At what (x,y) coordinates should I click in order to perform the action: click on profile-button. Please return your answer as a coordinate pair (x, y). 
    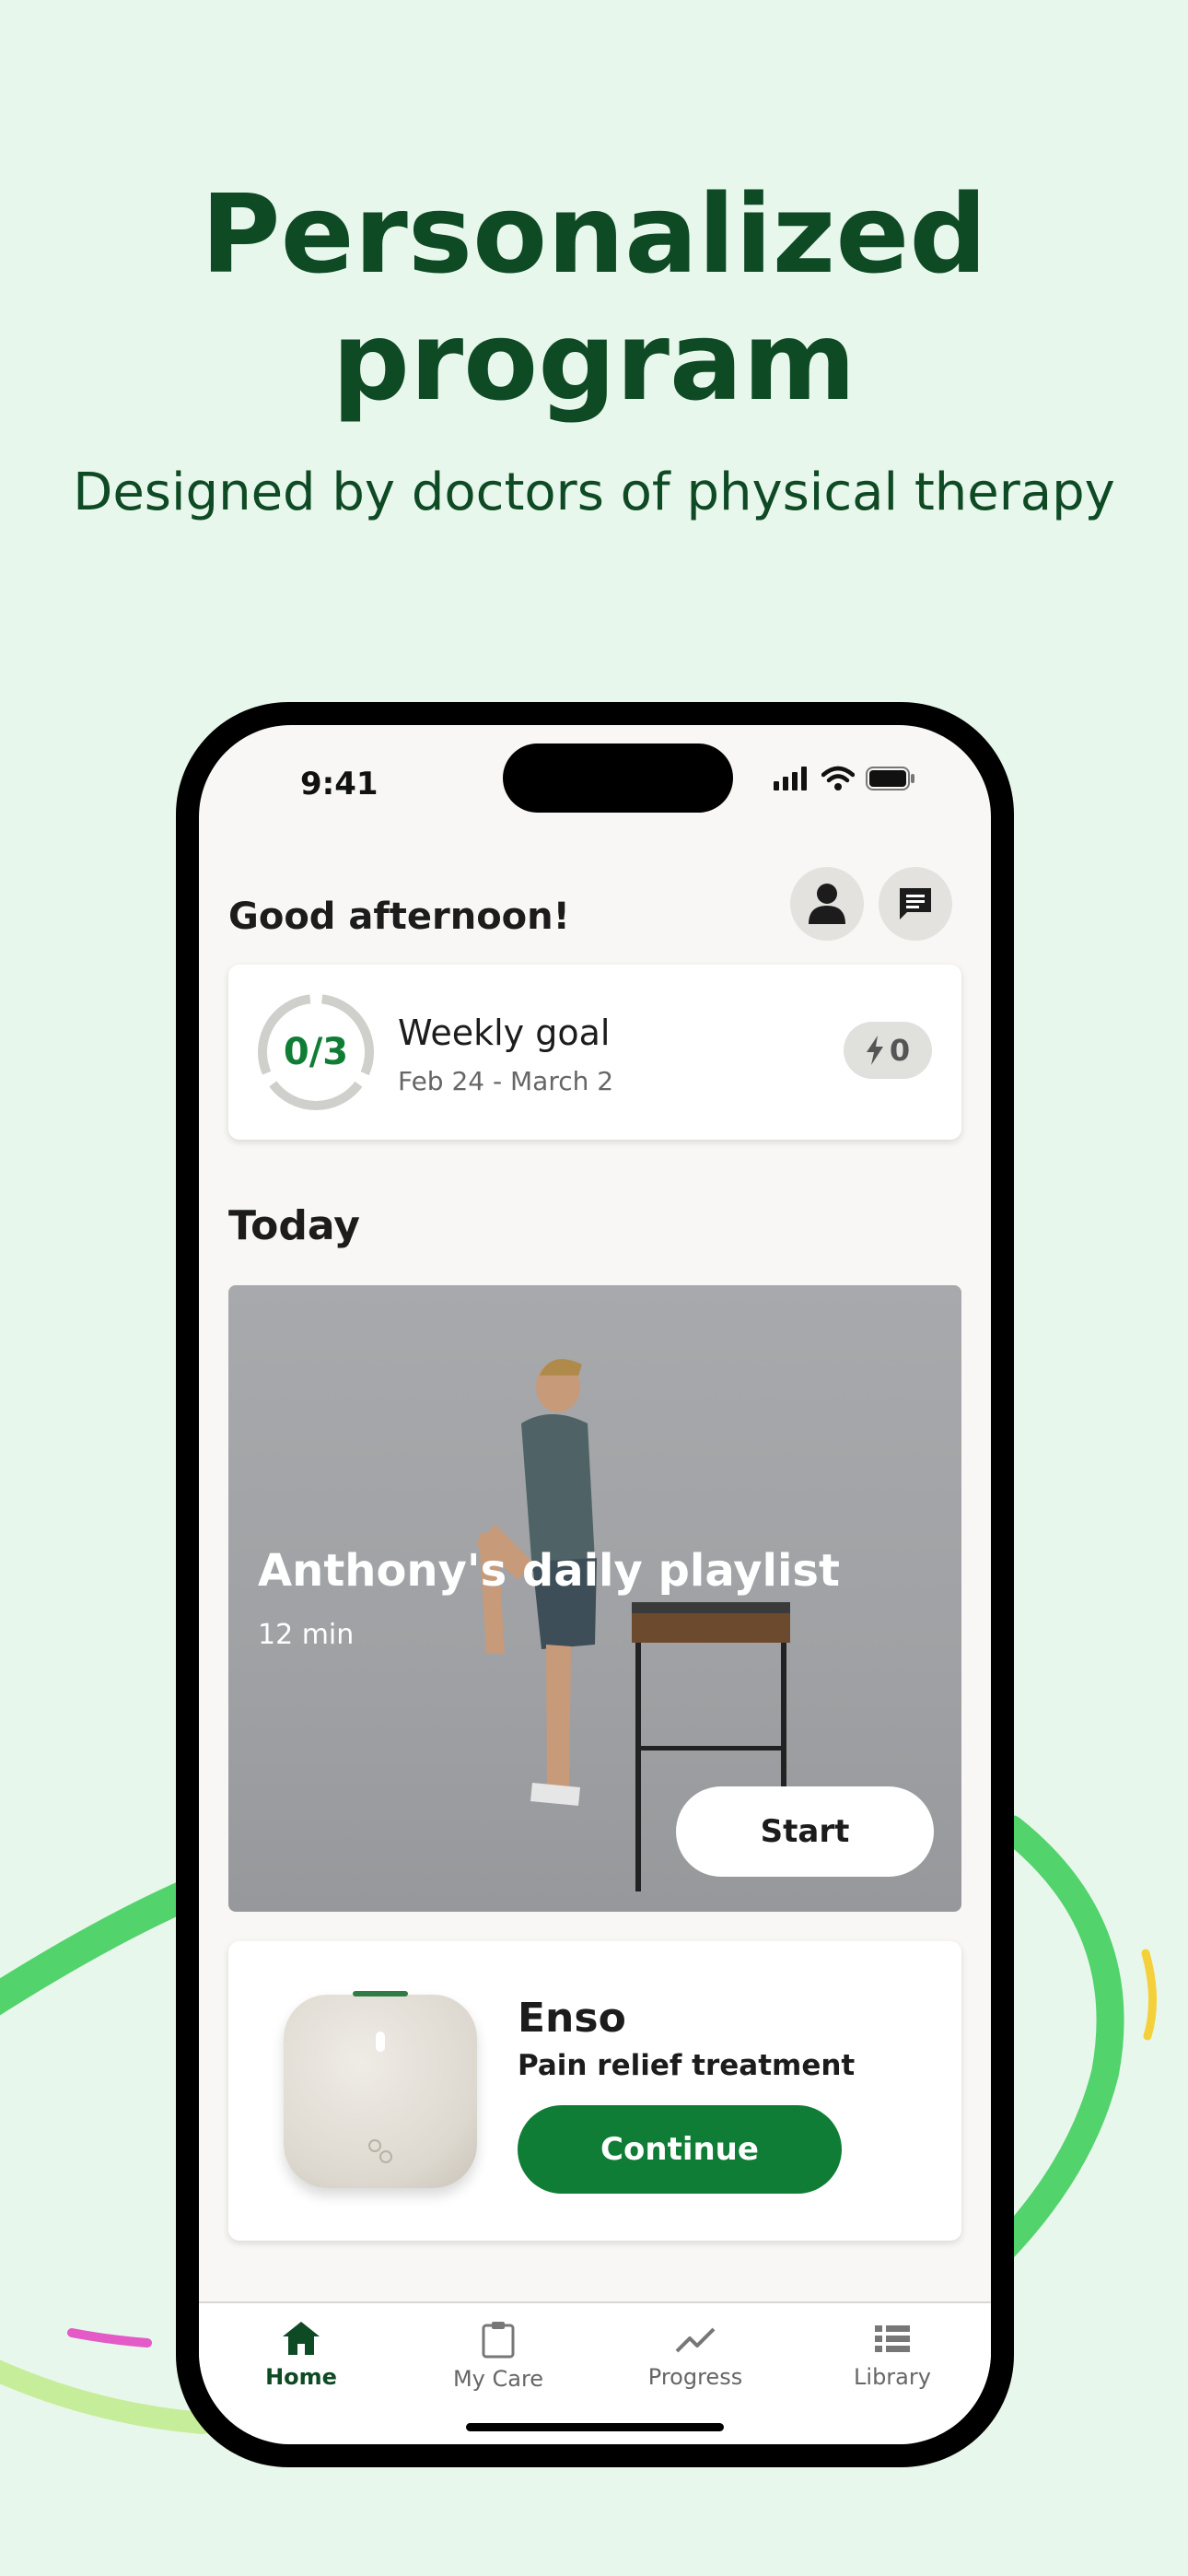
    Looking at the image, I should click on (827, 904).